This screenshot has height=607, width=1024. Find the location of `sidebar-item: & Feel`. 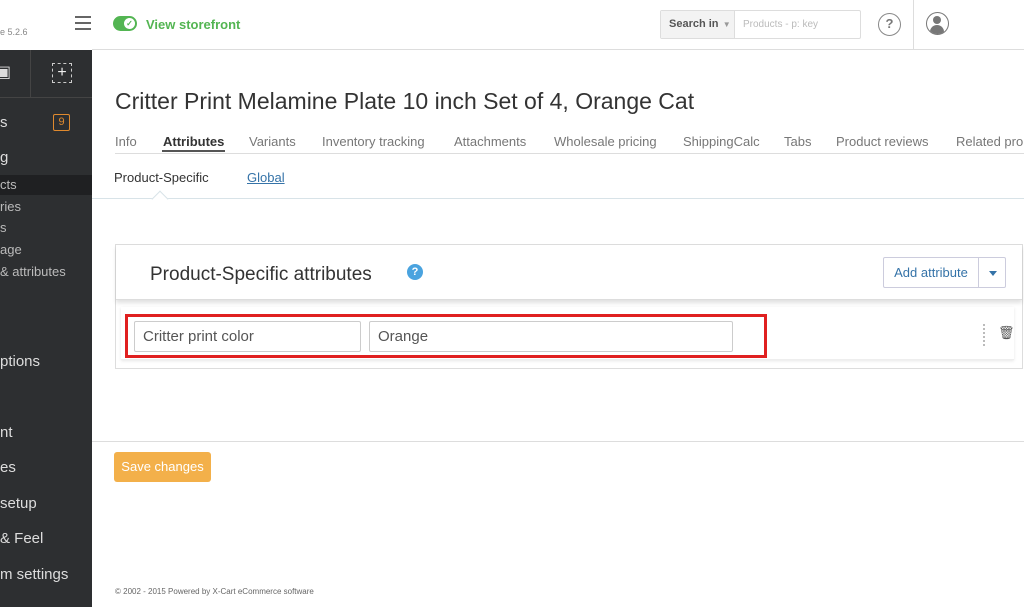

sidebar-item: & Feel is located at coordinates (21, 538).